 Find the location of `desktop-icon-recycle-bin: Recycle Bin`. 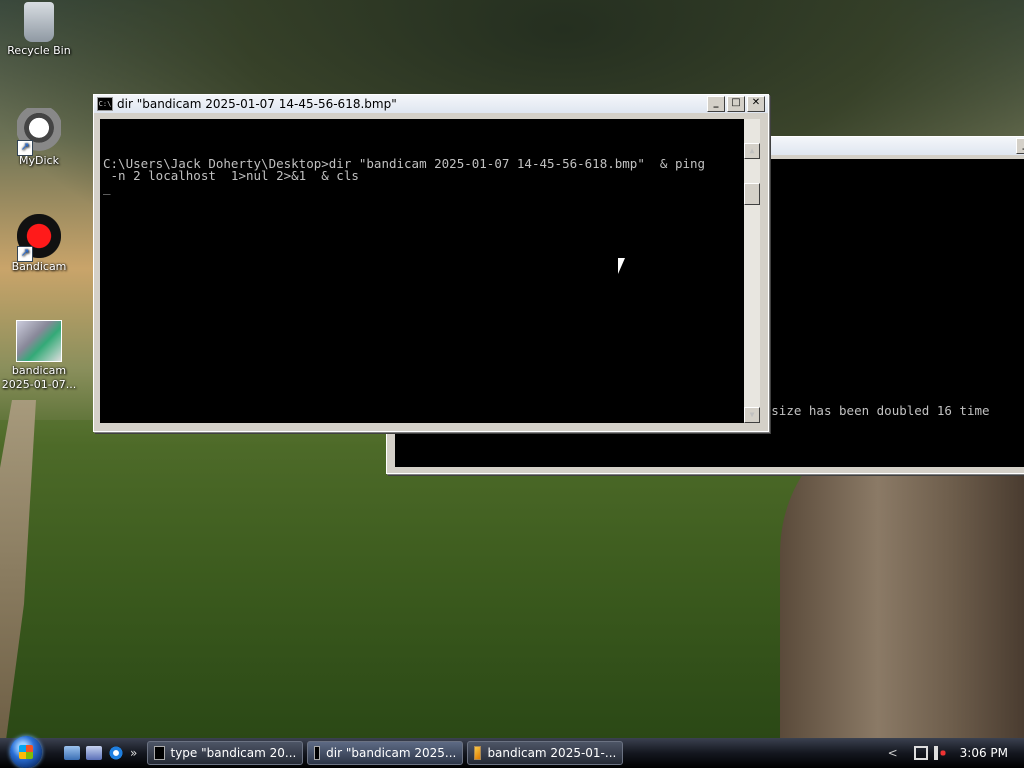

desktop-icon-recycle-bin: Recycle Bin is located at coordinates (39, 30).